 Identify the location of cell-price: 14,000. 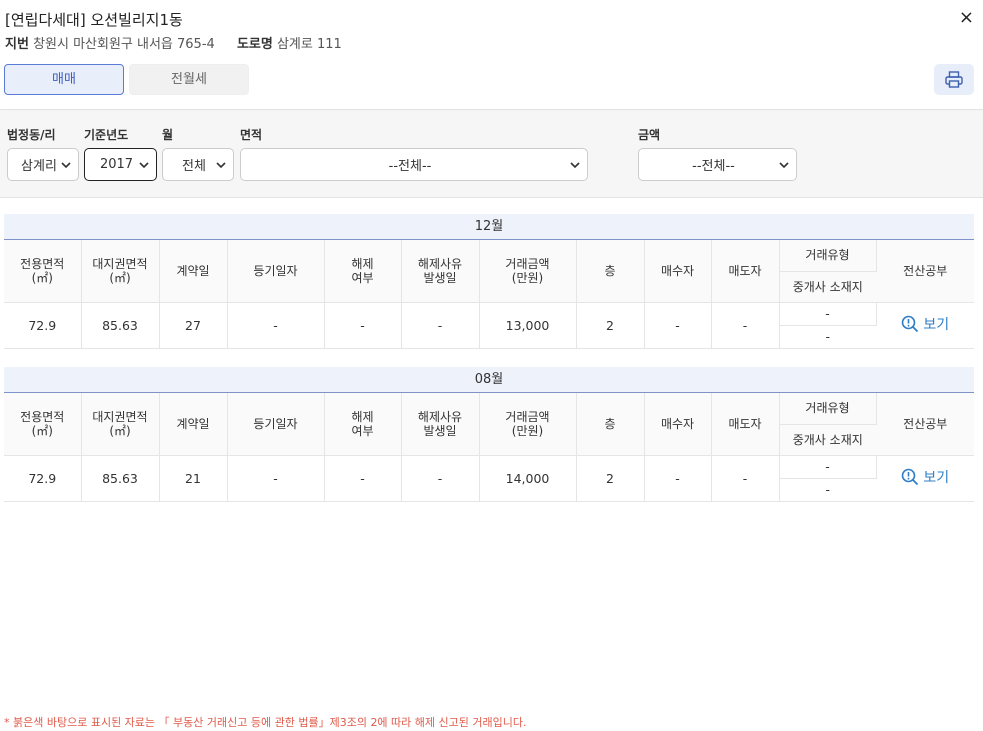
(528, 478).